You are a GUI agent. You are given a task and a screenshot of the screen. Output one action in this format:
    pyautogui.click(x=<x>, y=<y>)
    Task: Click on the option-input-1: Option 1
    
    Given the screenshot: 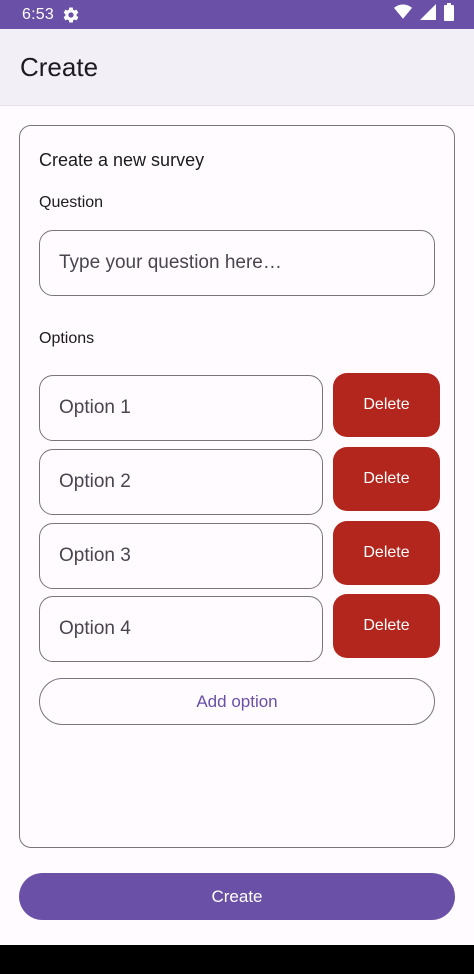 What is the action you would take?
    pyautogui.click(x=181, y=408)
    